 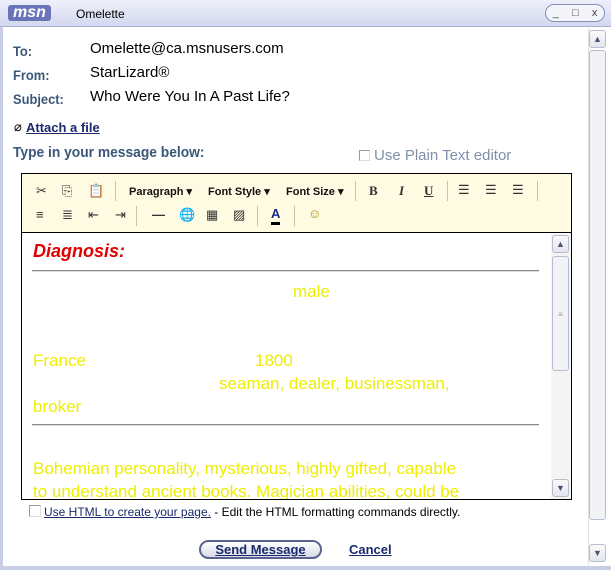 I want to click on to-label: To:, so click(x=23, y=51).